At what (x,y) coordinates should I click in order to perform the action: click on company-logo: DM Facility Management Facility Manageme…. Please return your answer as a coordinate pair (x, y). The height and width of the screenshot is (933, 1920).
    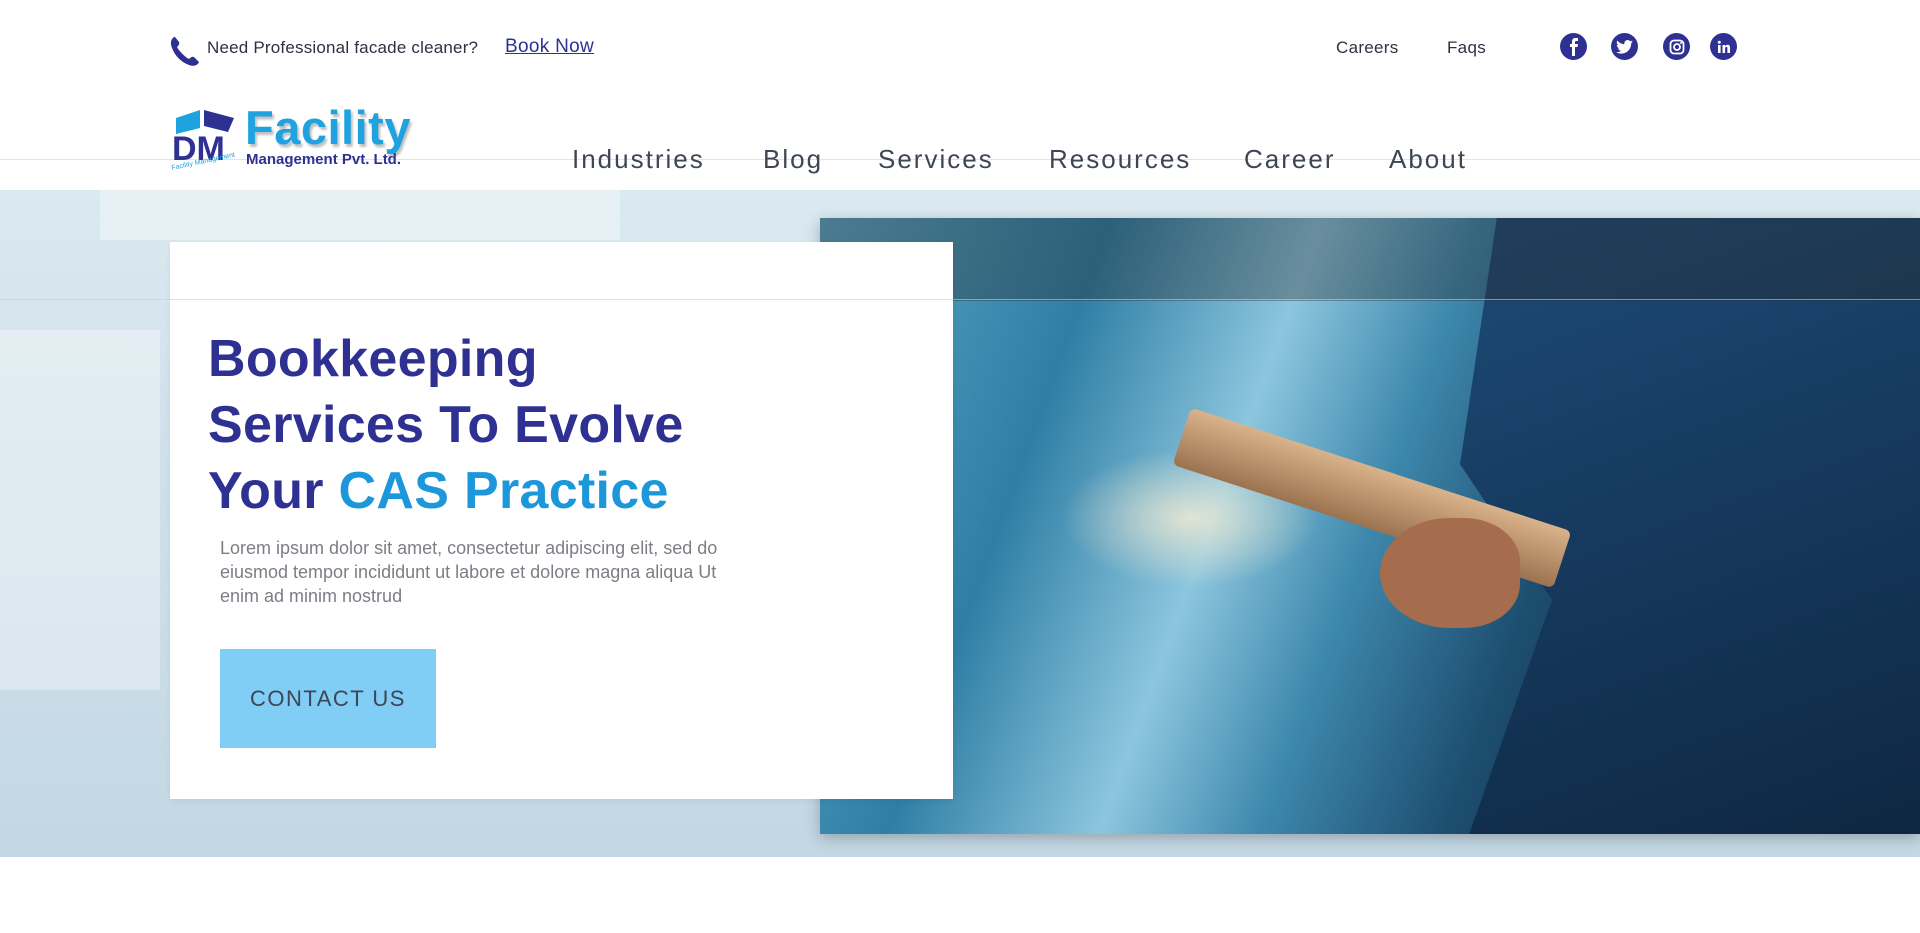
    Looking at the image, I should click on (300, 136).